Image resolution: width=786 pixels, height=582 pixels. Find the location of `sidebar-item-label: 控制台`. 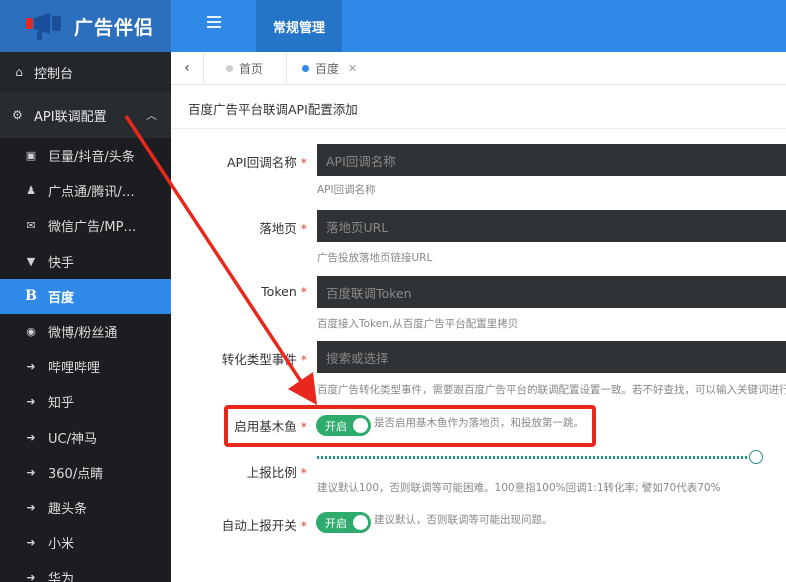

sidebar-item-label: 控制台 is located at coordinates (54, 74).